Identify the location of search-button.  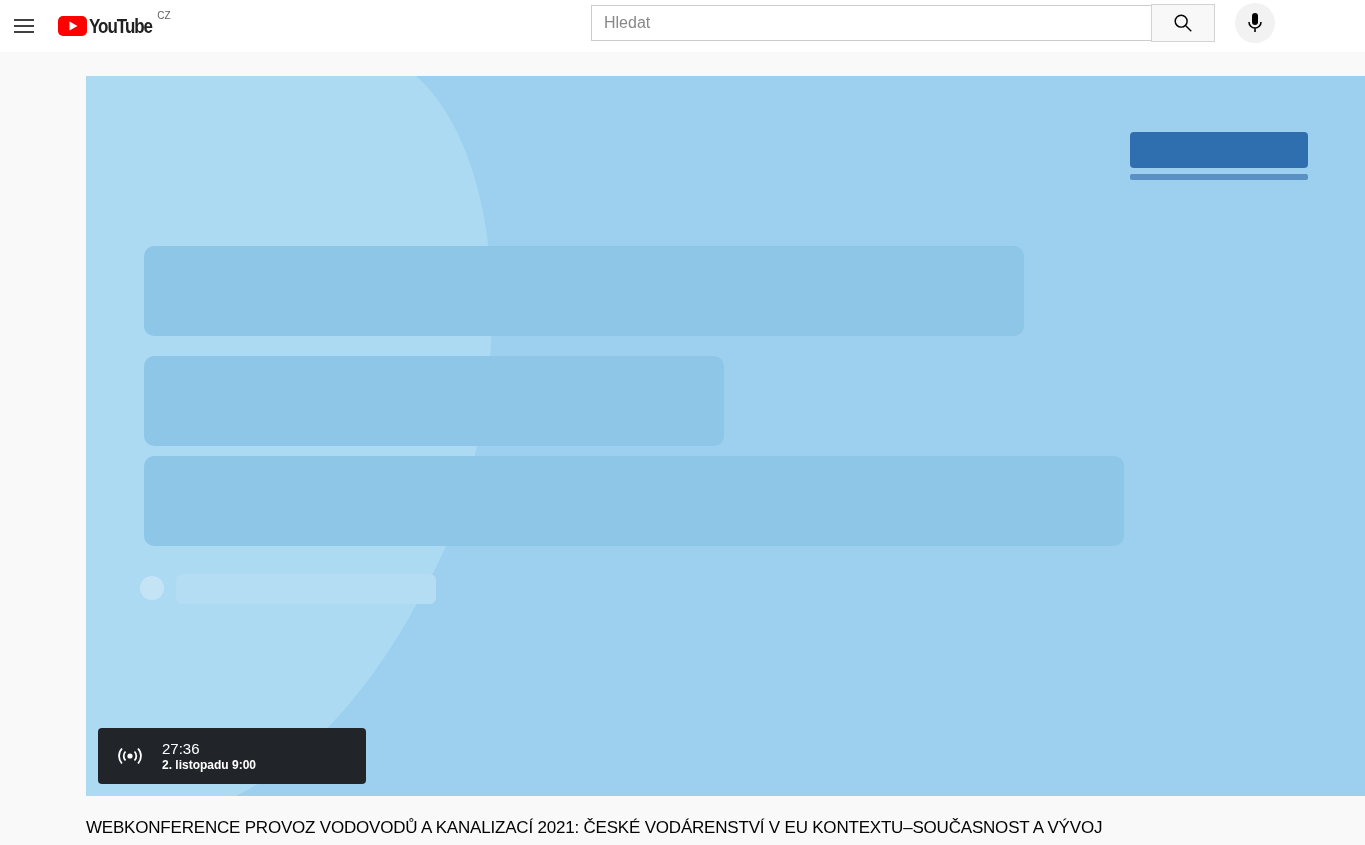
(1183, 23).